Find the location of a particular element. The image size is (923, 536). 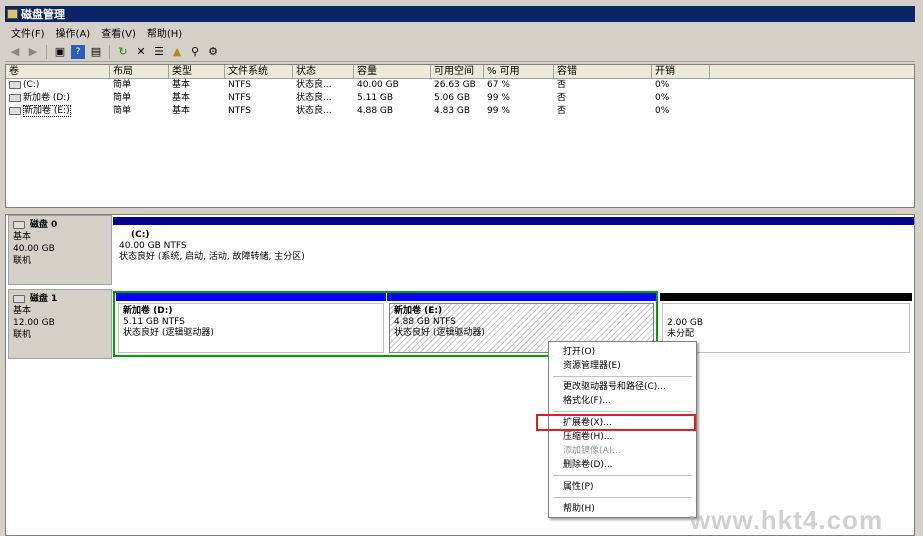

disk-management-icon is located at coordinates (12, 14).